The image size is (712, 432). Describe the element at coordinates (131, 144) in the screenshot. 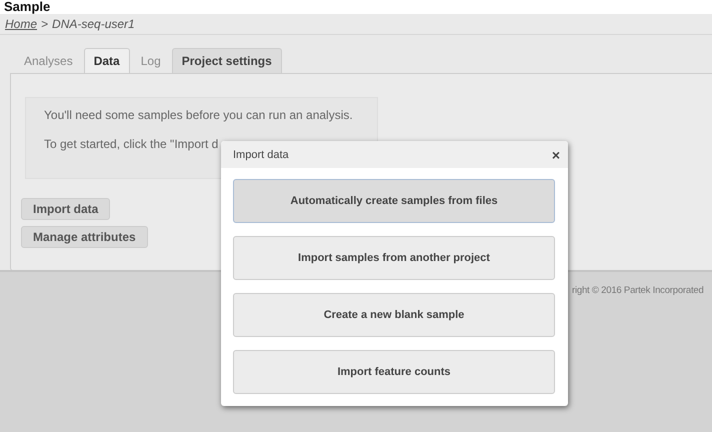

I see `message-text: To get started, click the "Import d` at that location.